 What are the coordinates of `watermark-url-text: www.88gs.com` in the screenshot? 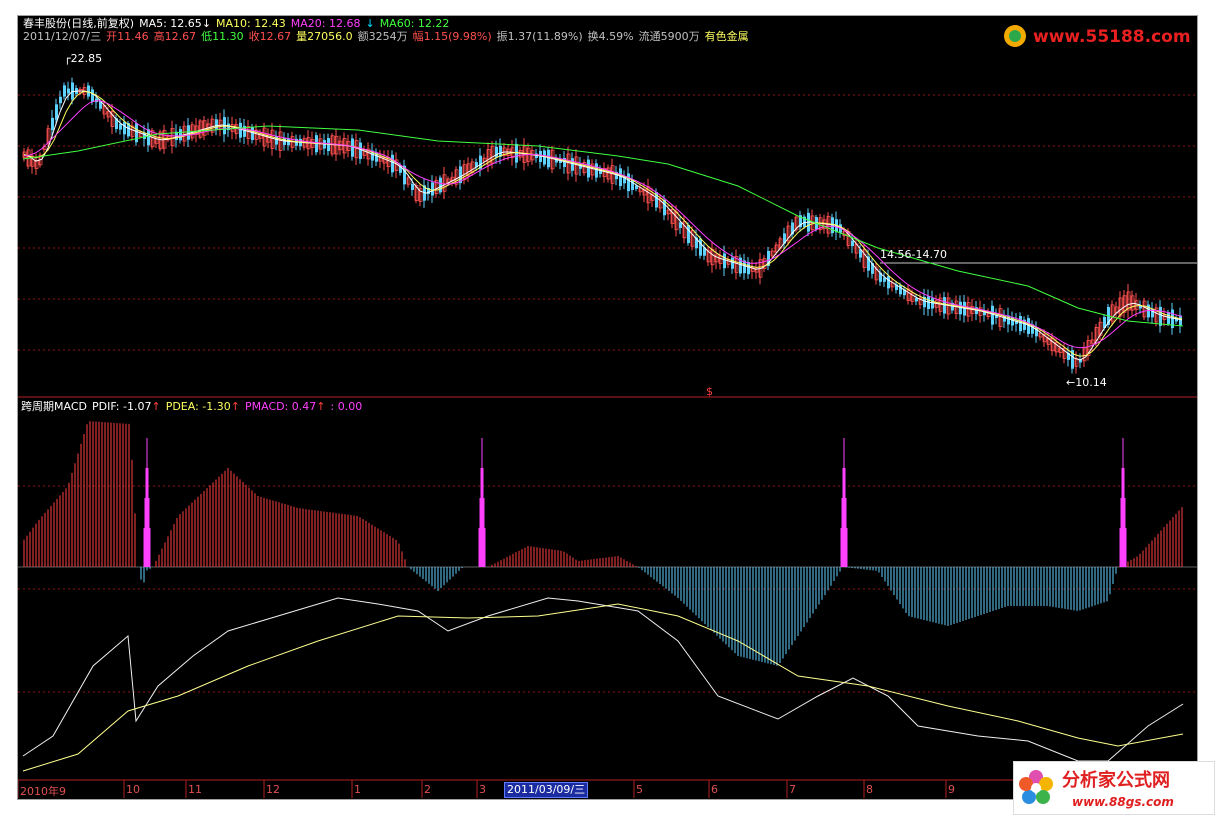 It's located at (1123, 802).